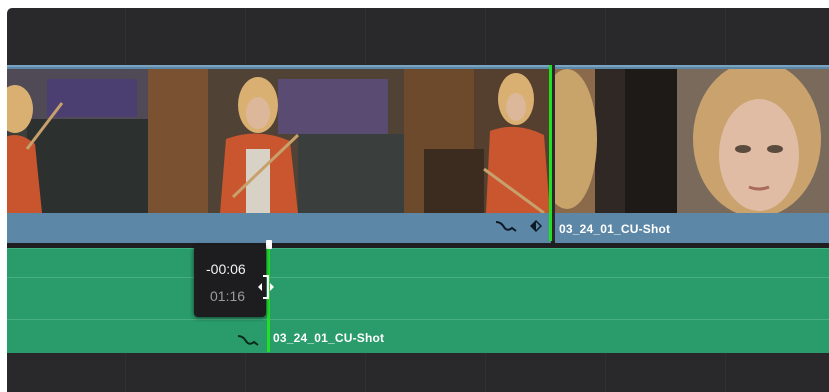  Describe the element at coordinates (269, 244) in the screenshot. I see `trim-handle` at that location.